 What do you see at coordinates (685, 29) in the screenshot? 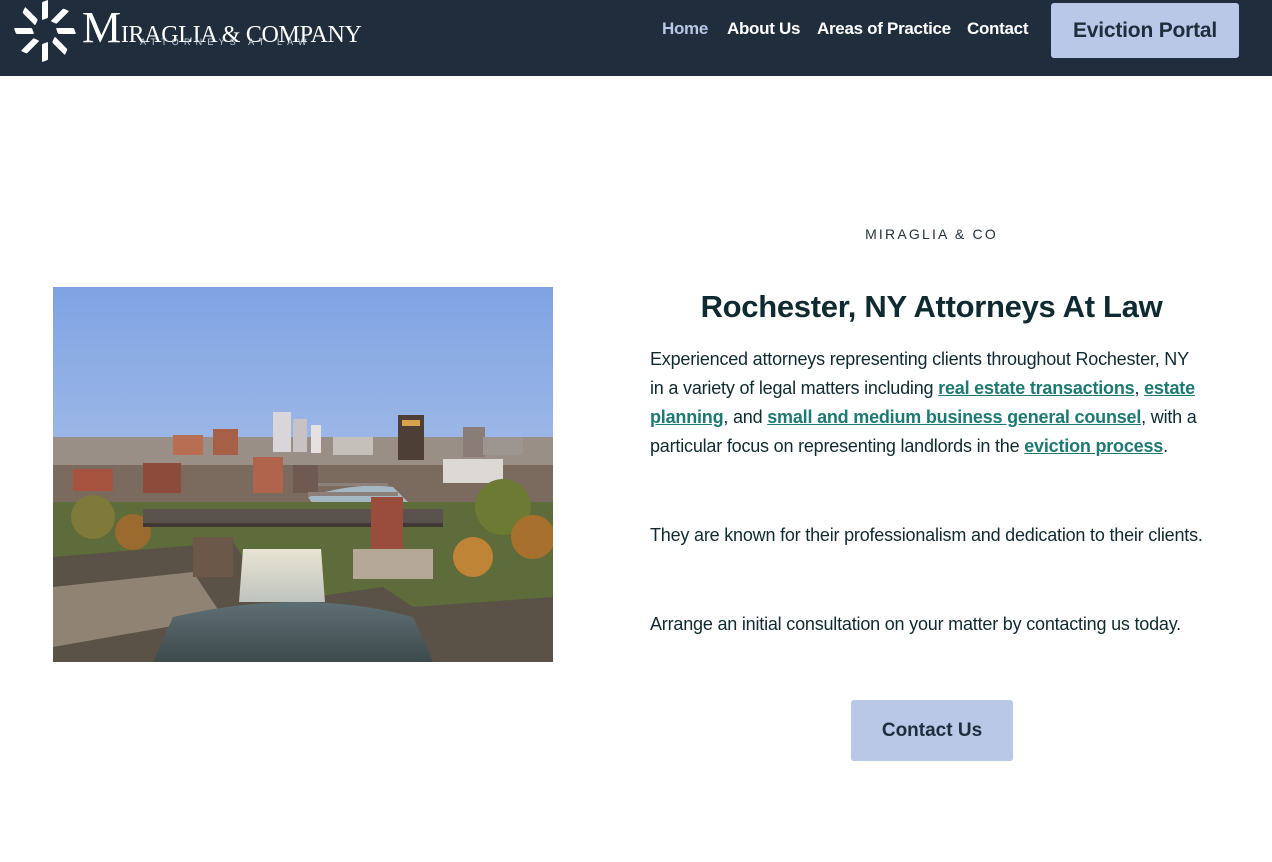
I see `nav-home: Home` at bounding box center [685, 29].